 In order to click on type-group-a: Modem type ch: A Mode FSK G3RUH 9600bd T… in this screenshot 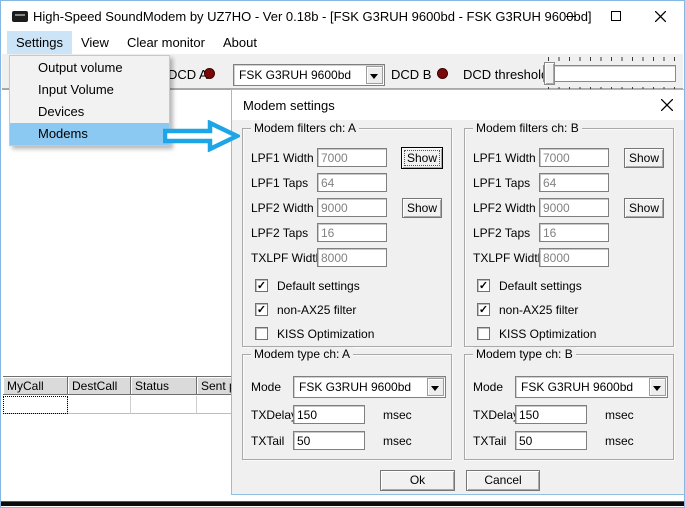, I will do `click(347, 403)`.